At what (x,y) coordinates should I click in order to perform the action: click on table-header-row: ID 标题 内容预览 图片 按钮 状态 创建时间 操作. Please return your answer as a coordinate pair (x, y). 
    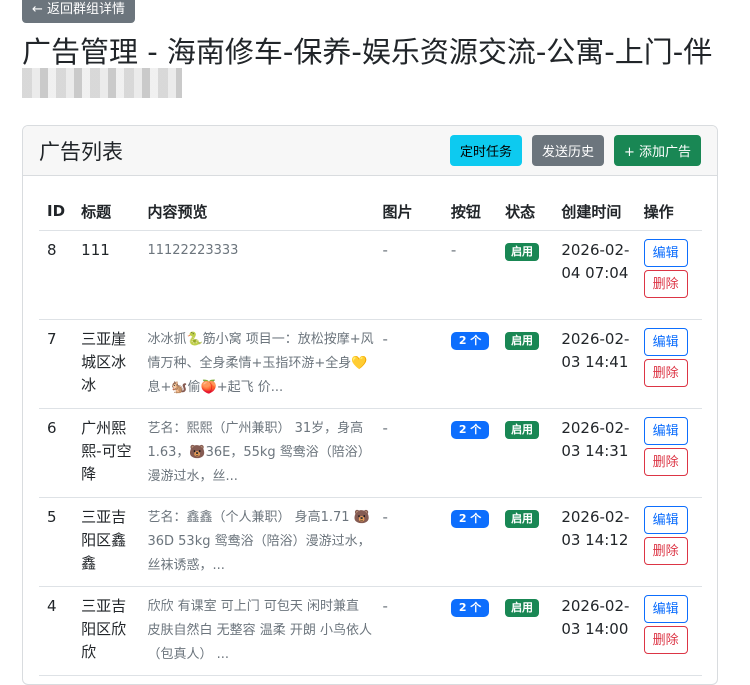
    Looking at the image, I should click on (370, 211).